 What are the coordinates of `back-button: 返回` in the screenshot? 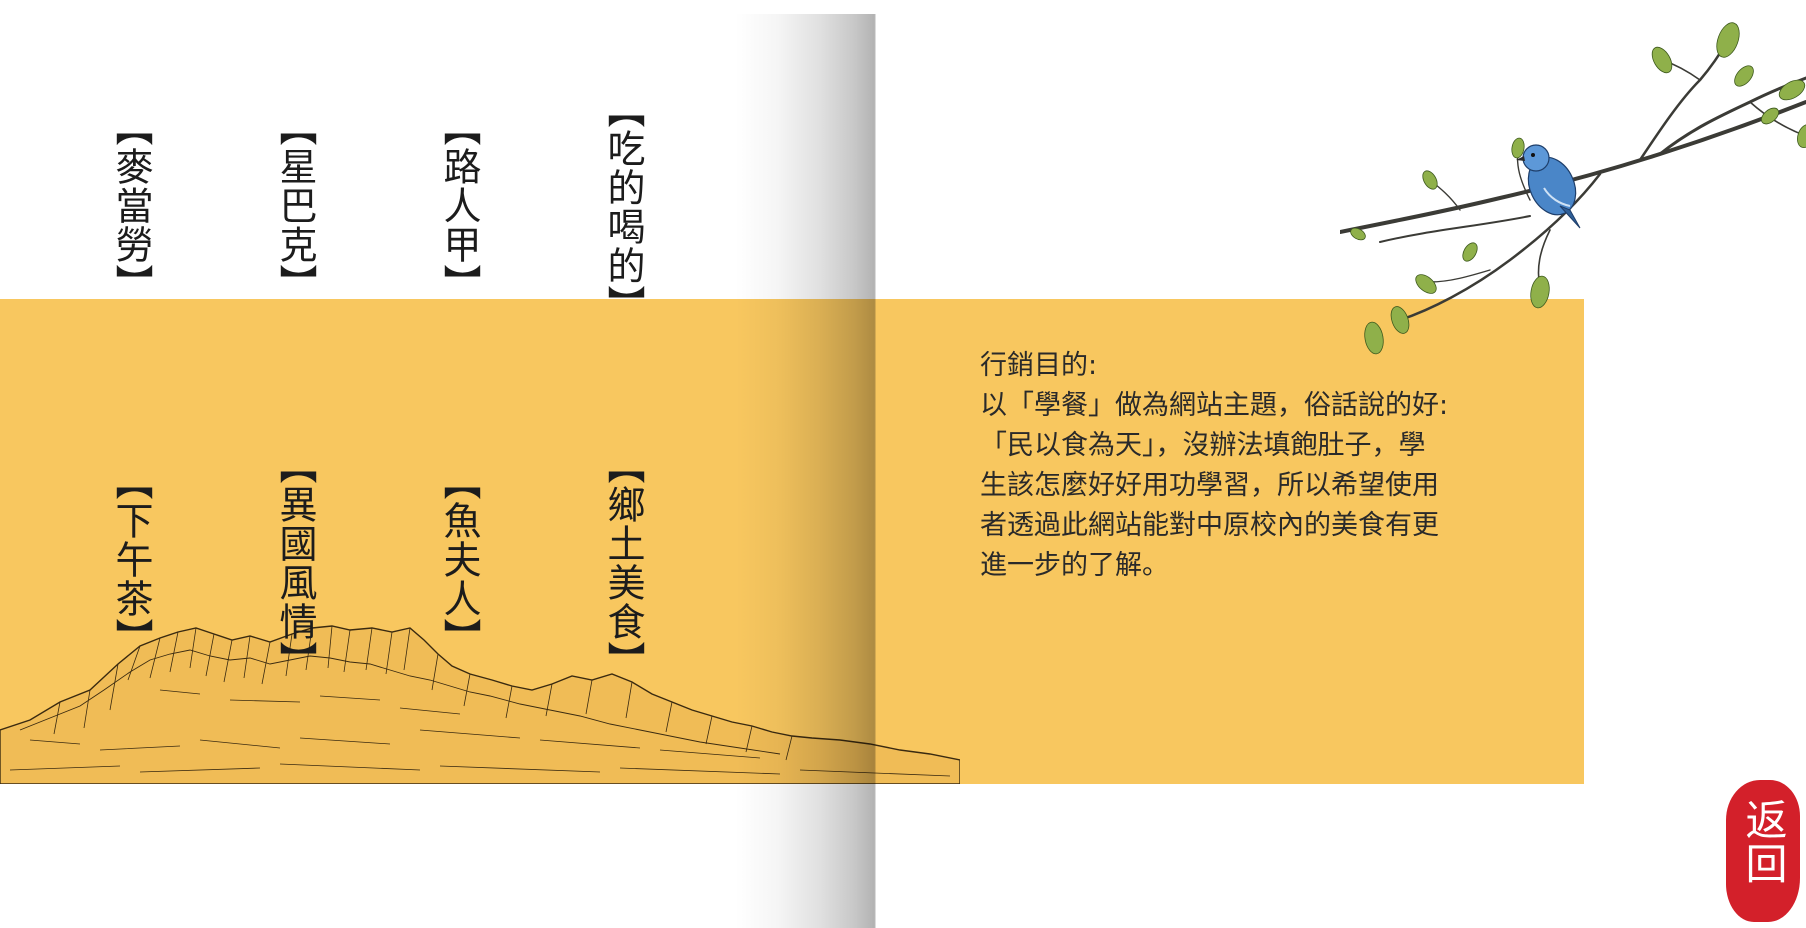 It's located at (1763, 851).